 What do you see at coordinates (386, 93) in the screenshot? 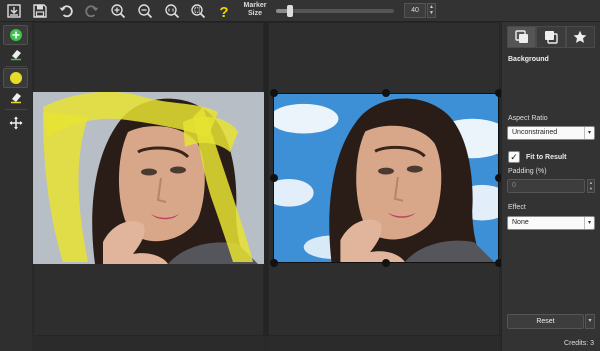
I see `crop-handle-top` at bounding box center [386, 93].